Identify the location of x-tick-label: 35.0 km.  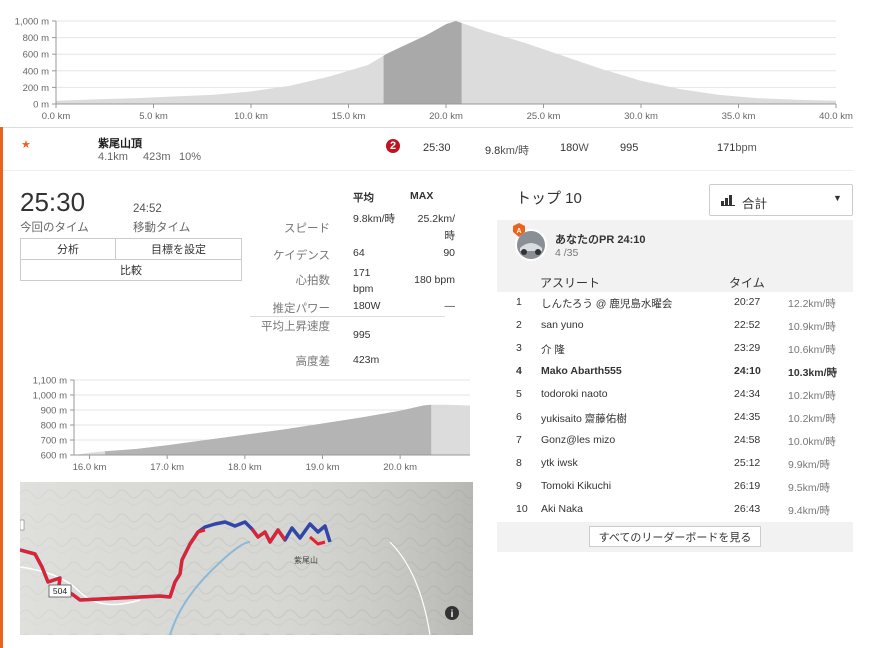
(739, 116).